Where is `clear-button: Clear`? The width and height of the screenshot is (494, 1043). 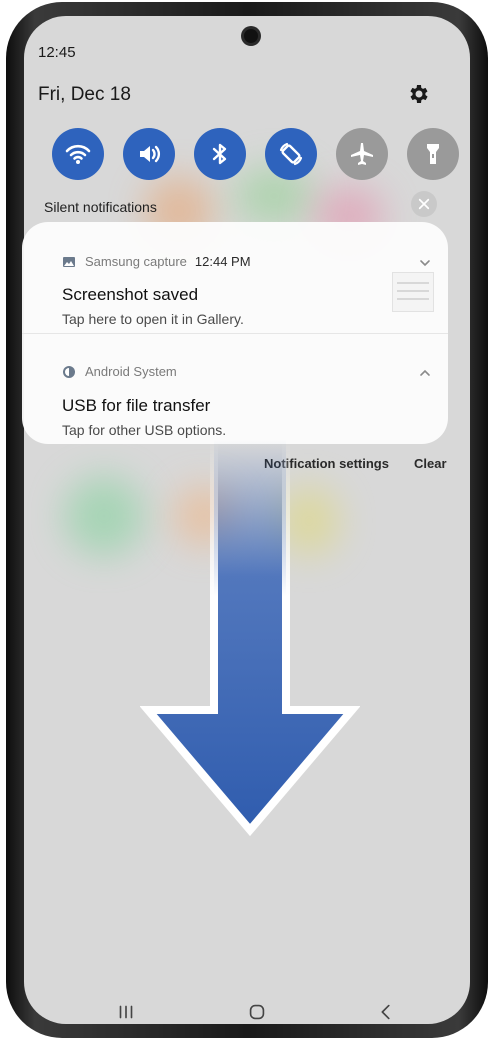 clear-button: Clear is located at coordinates (430, 463).